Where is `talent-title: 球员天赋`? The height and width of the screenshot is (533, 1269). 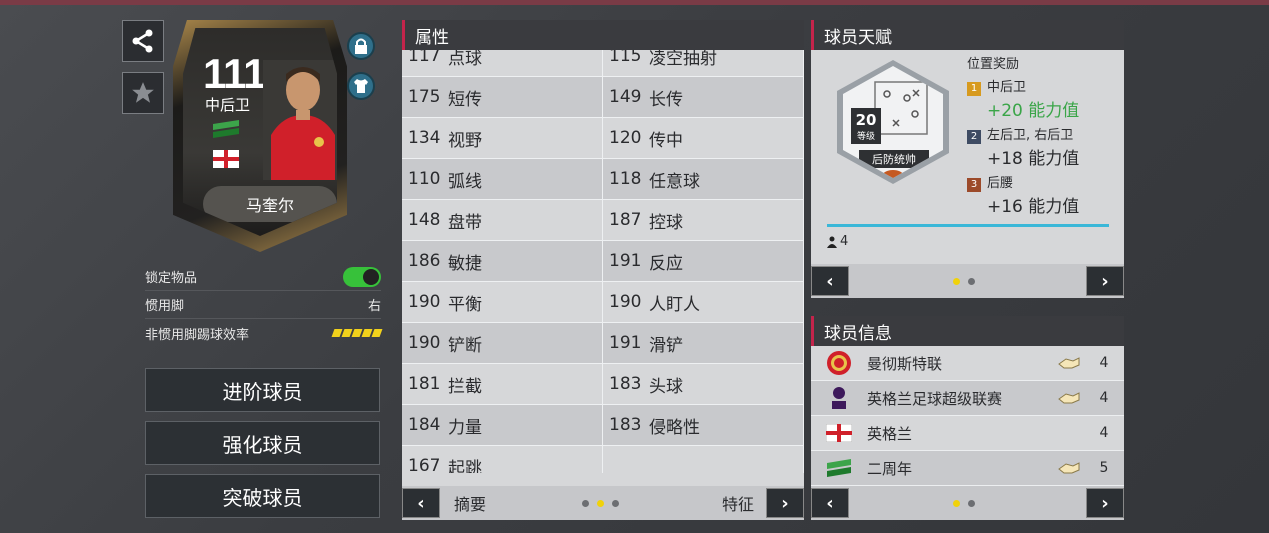 talent-title: 球员天赋 is located at coordinates (967, 35).